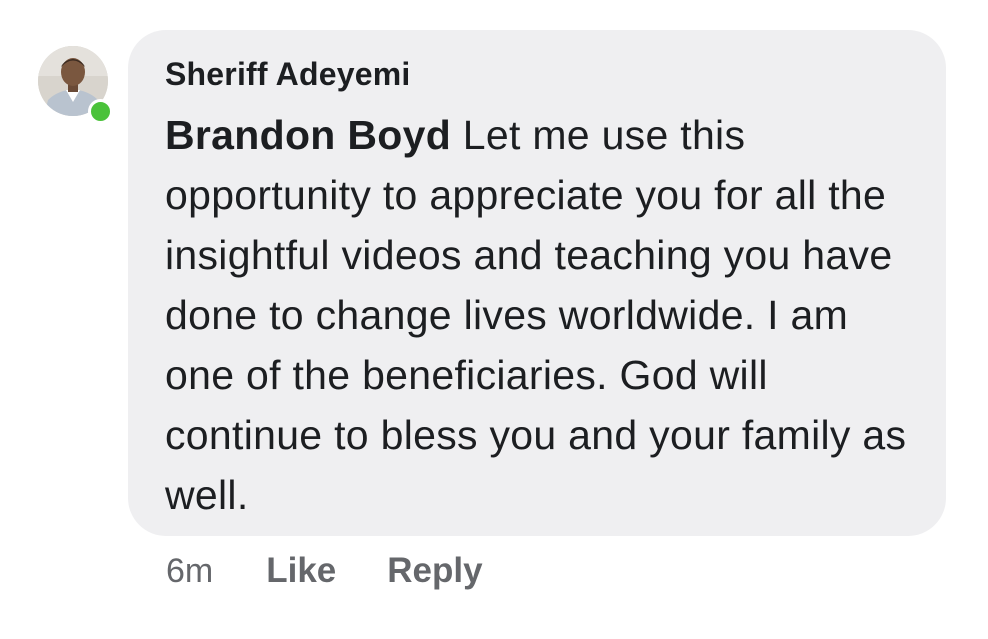  I want to click on like-button: Like, so click(301, 571).